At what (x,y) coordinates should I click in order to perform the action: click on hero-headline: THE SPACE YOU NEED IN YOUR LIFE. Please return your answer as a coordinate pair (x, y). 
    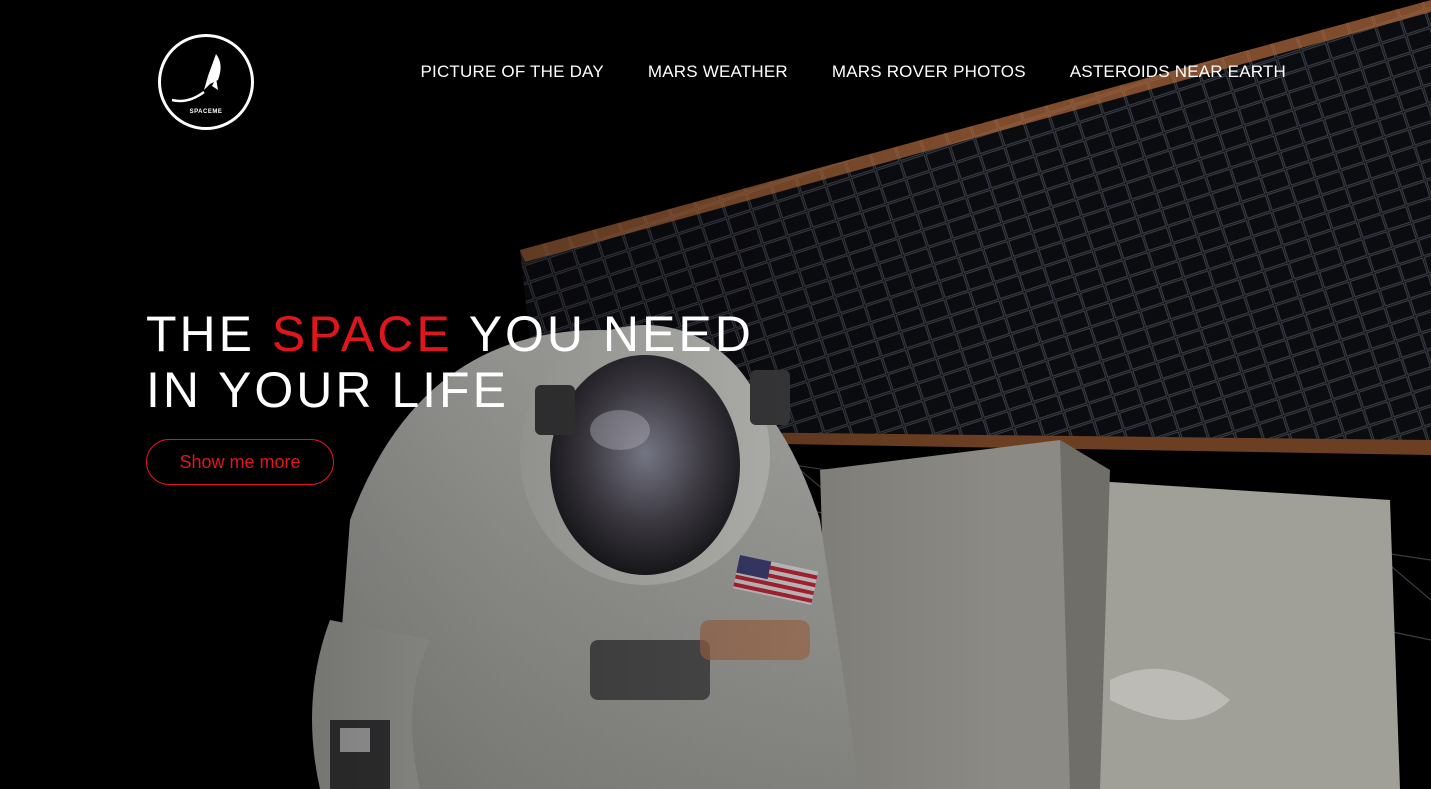
    Looking at the image, I should click on (448, 362).